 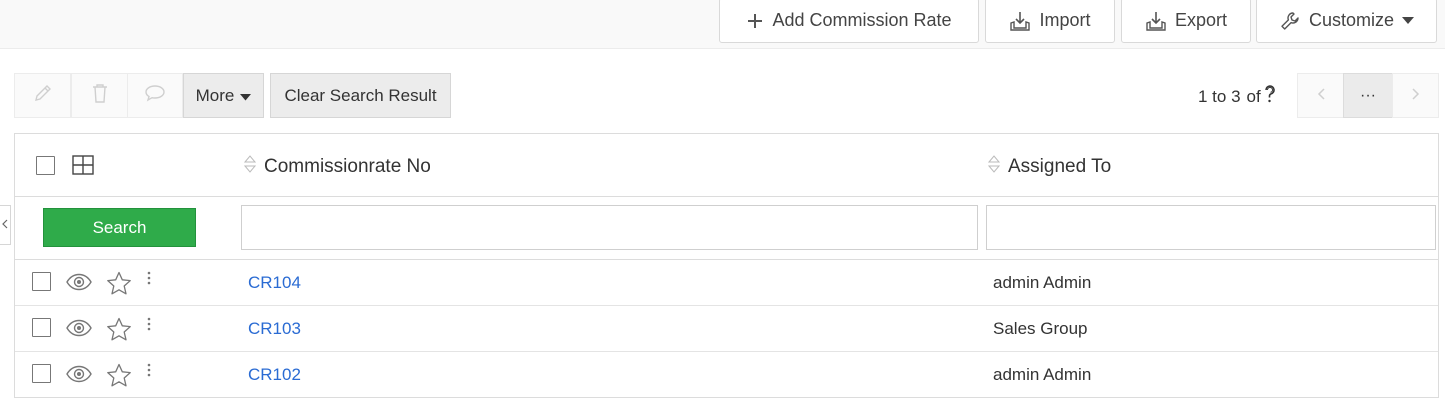 I want to click on assigned-to-search-input, so click(x=1211, y=227).